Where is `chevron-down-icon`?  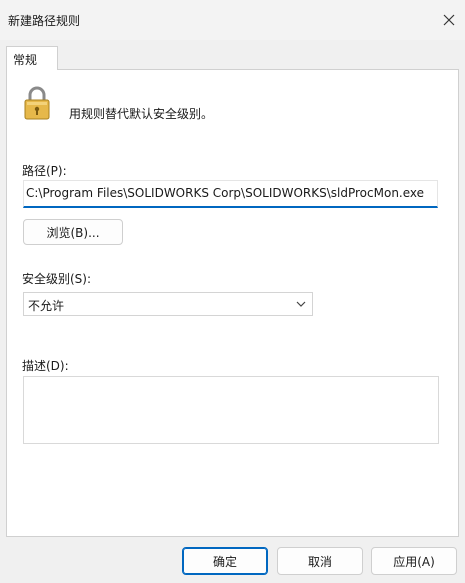 chevron-down-icon is located at coordinates (301, 304).